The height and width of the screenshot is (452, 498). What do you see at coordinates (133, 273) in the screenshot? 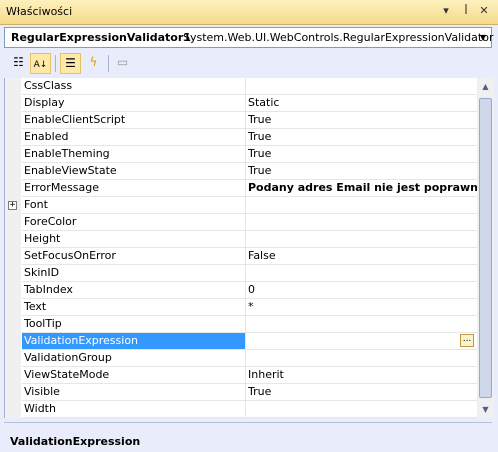
I see `property-name: SkinID` at bounding box center [133, 273].